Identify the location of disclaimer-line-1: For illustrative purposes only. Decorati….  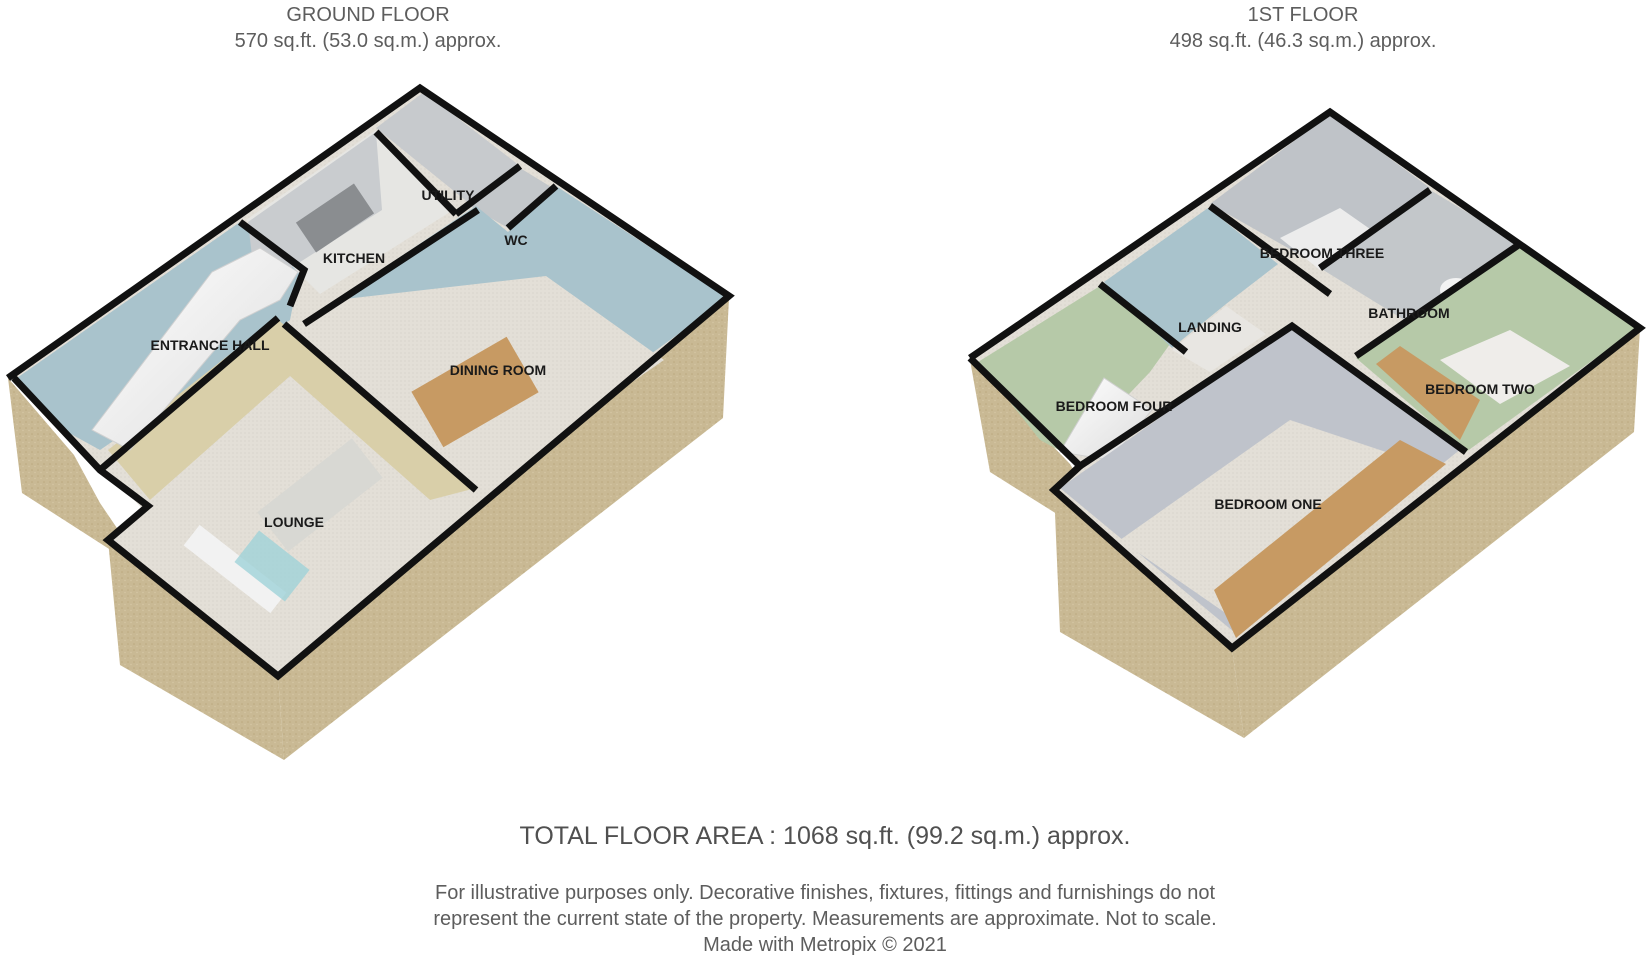
(825, 893).